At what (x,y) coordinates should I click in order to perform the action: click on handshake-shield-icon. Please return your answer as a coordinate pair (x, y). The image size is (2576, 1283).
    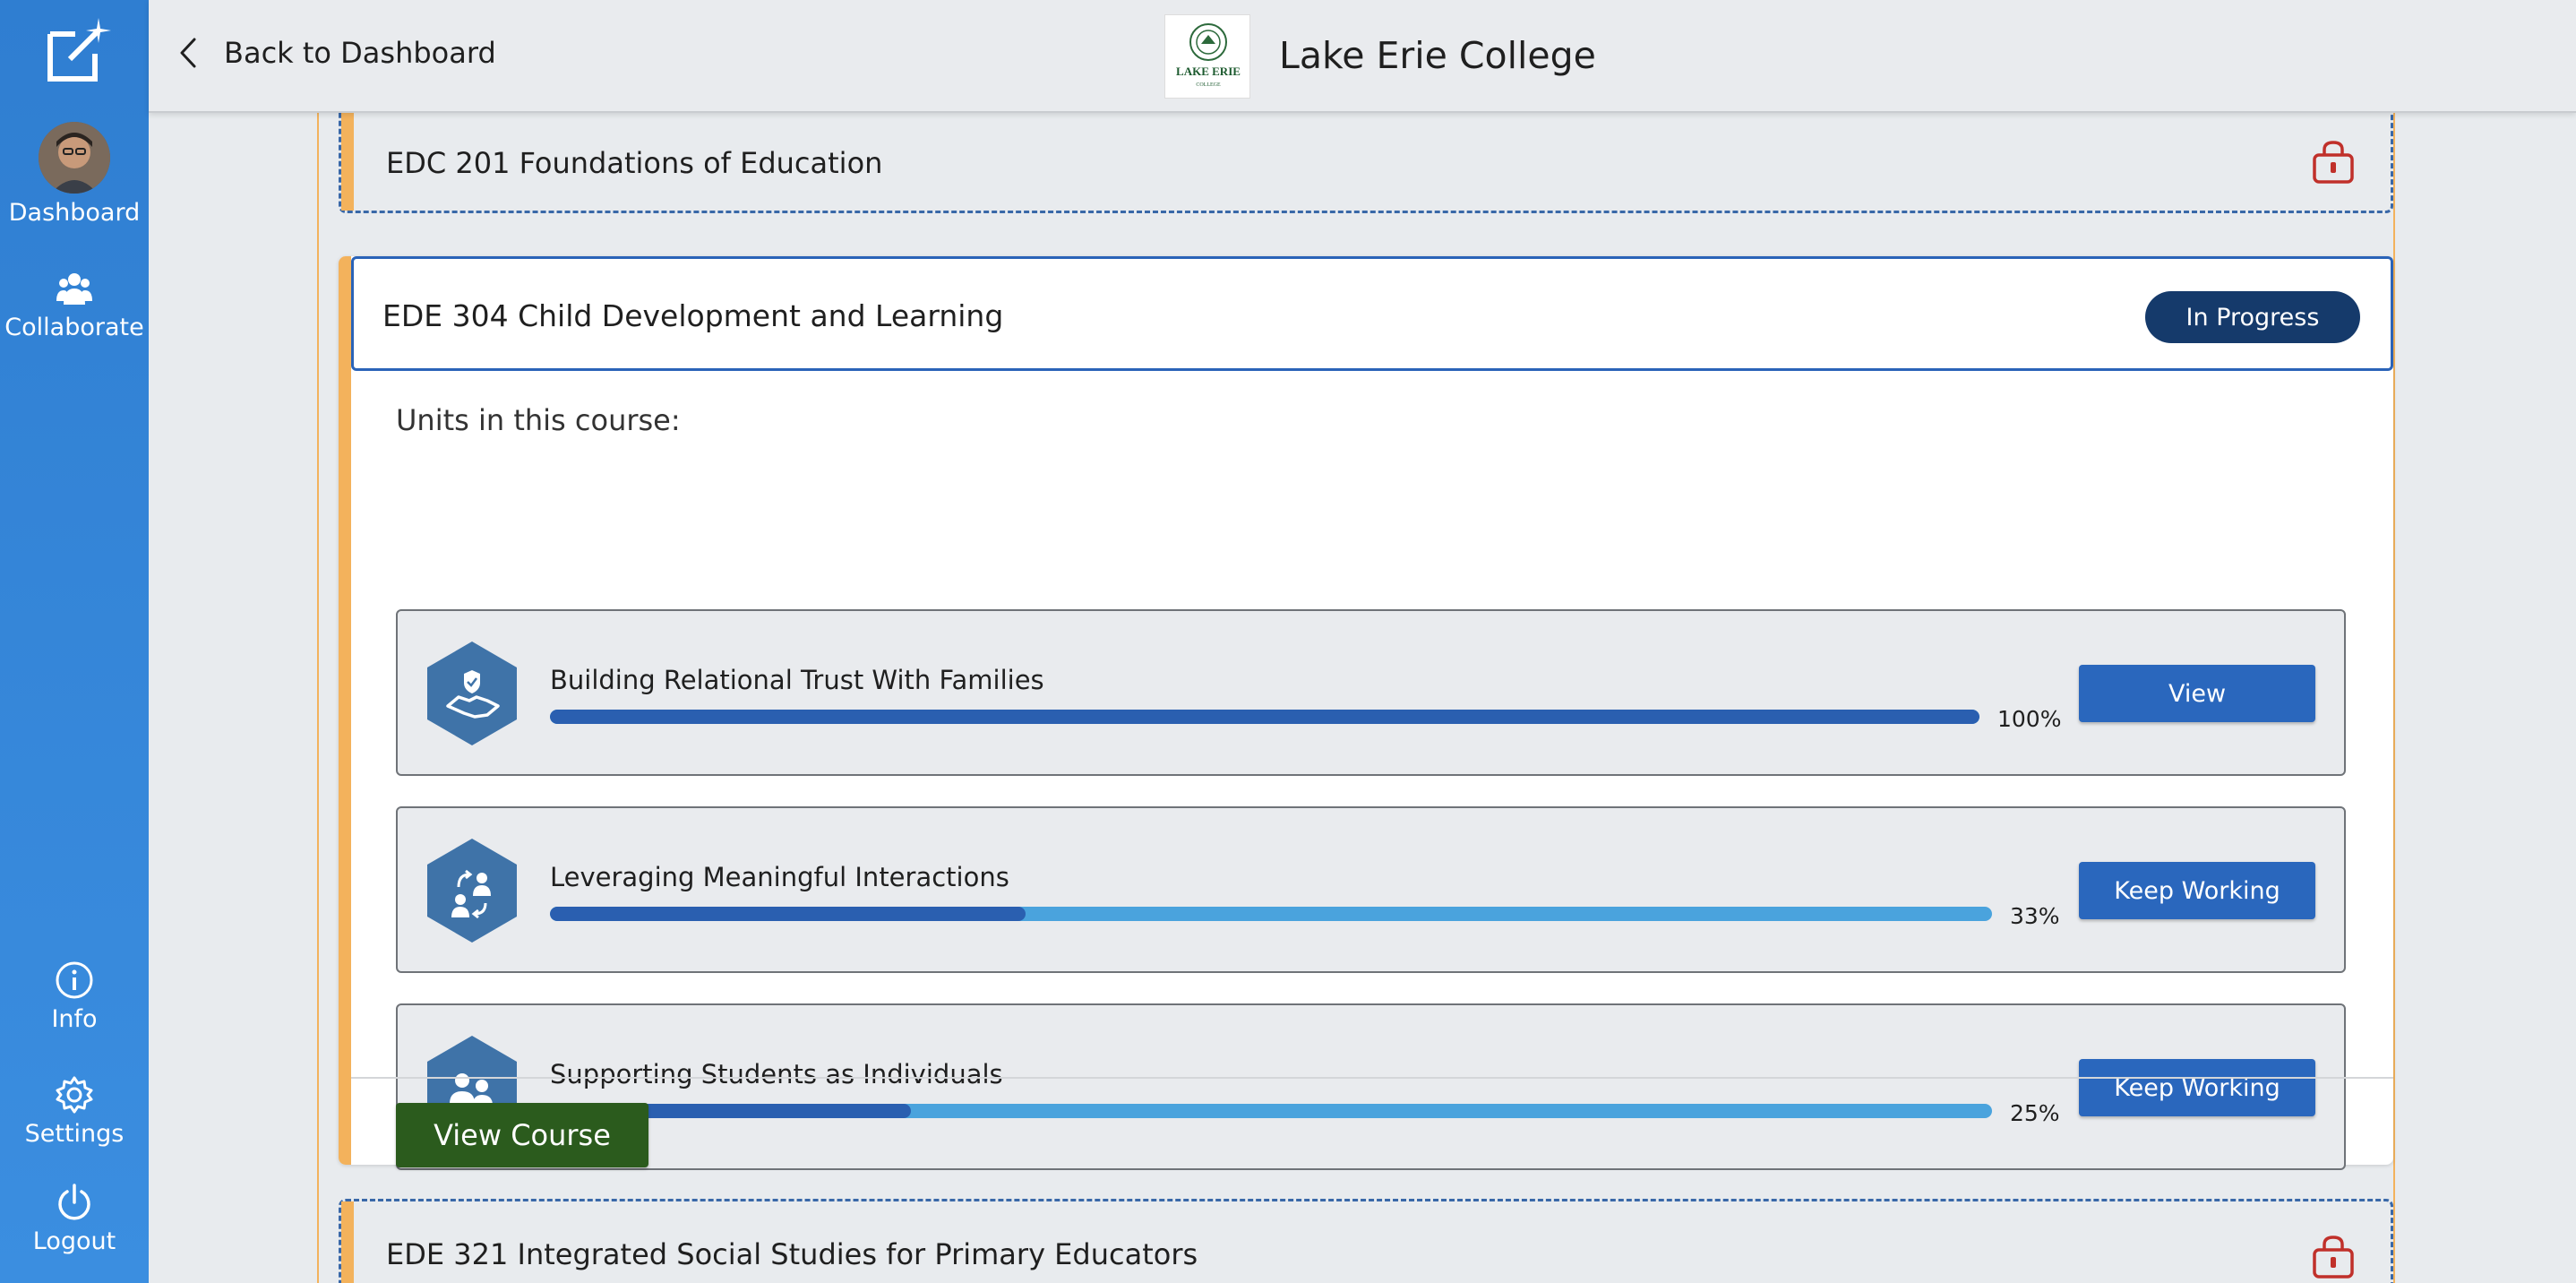
    Looking at the image, I should click on (472, 693).